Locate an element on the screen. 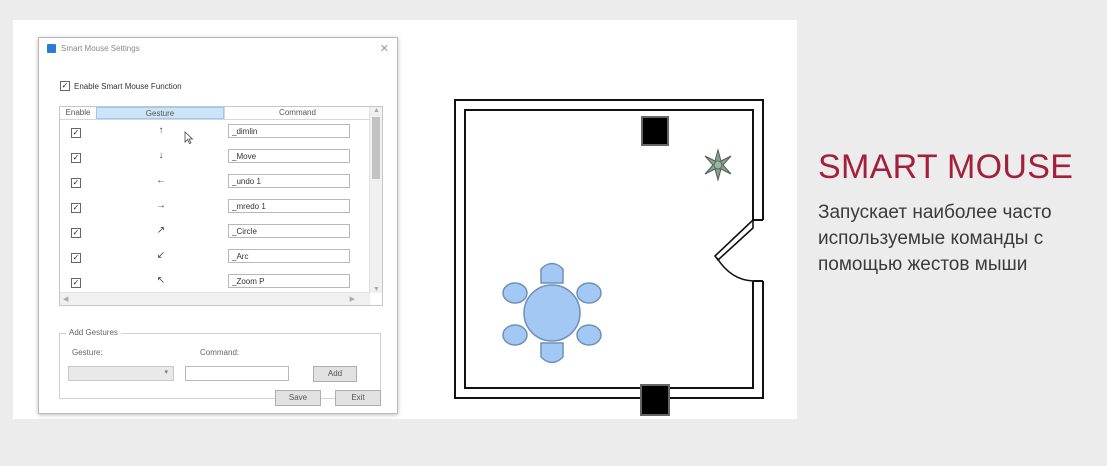 The height and width of the screenshot is (466, 1107). gesture-arrow-icon: ← is located at coordinates (161, 180).